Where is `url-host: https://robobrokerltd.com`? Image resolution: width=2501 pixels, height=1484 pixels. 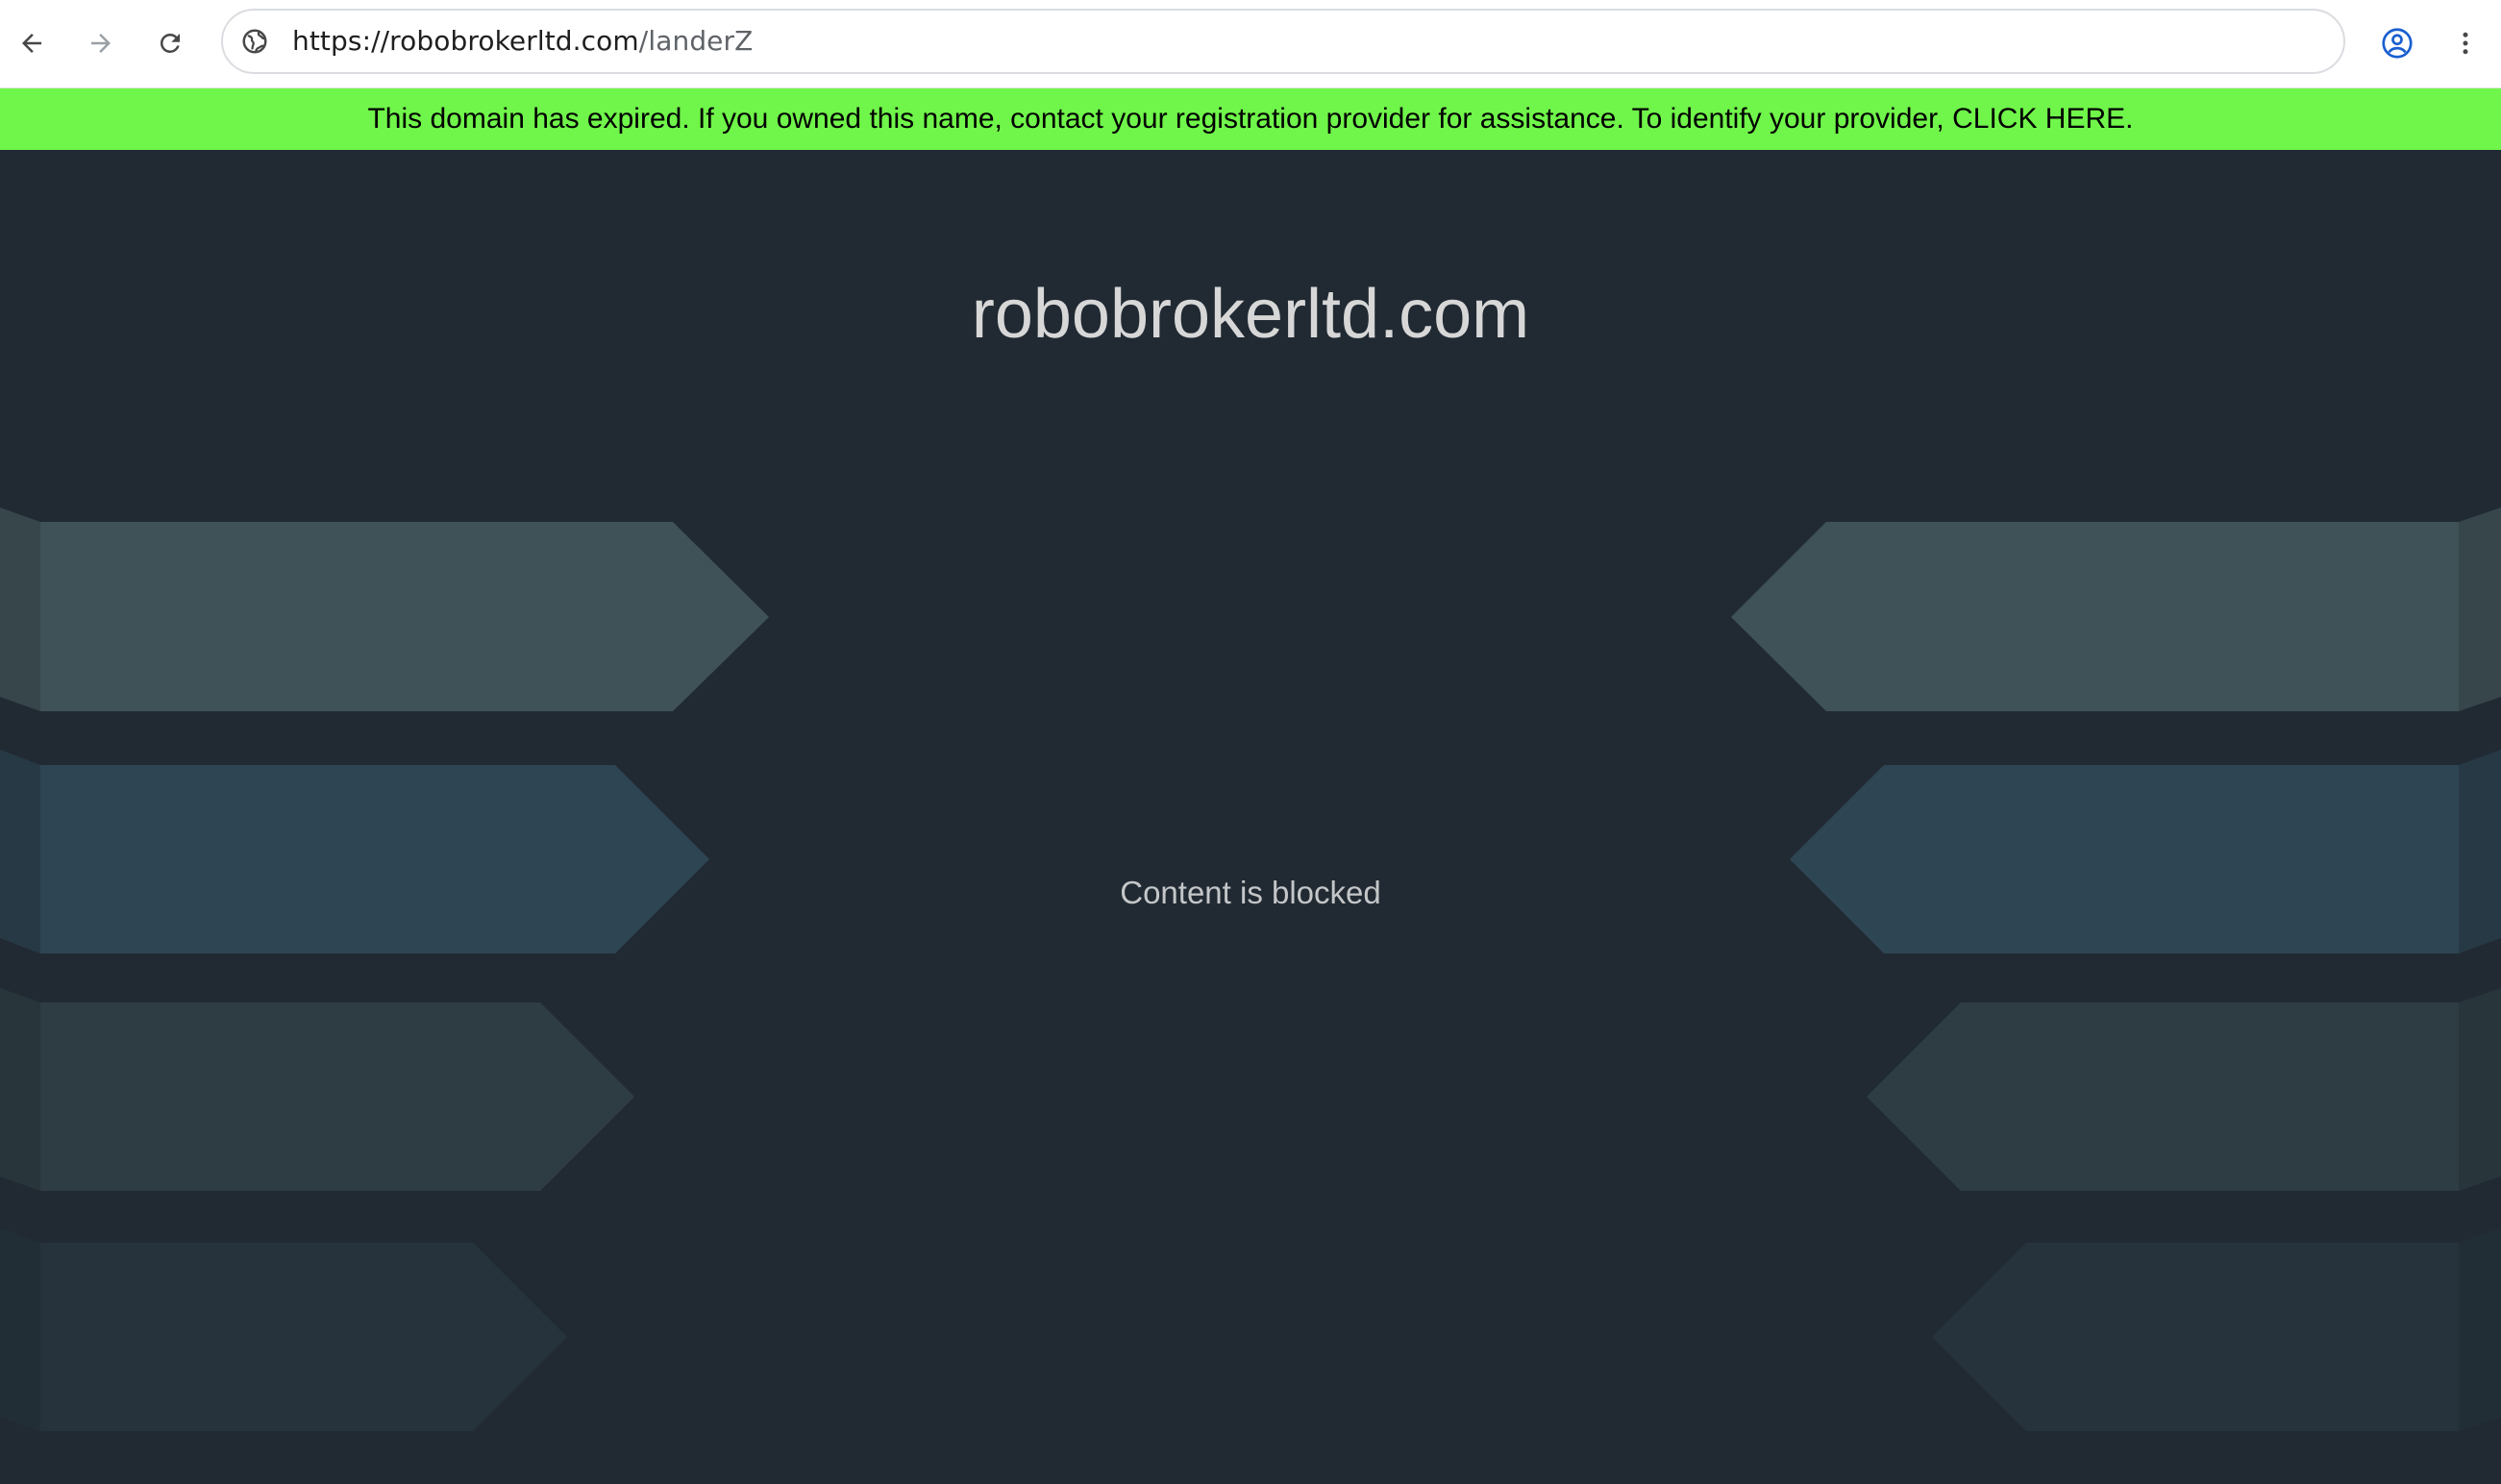
url-host: https://robobrokerltd.com is located at coordinates (465, 41).